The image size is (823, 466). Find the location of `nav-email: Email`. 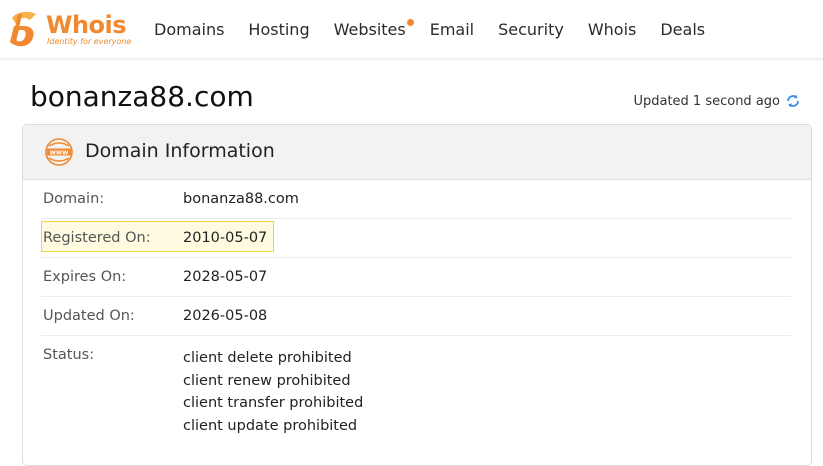

nav-email: Email is located at coordinates (452, 31).